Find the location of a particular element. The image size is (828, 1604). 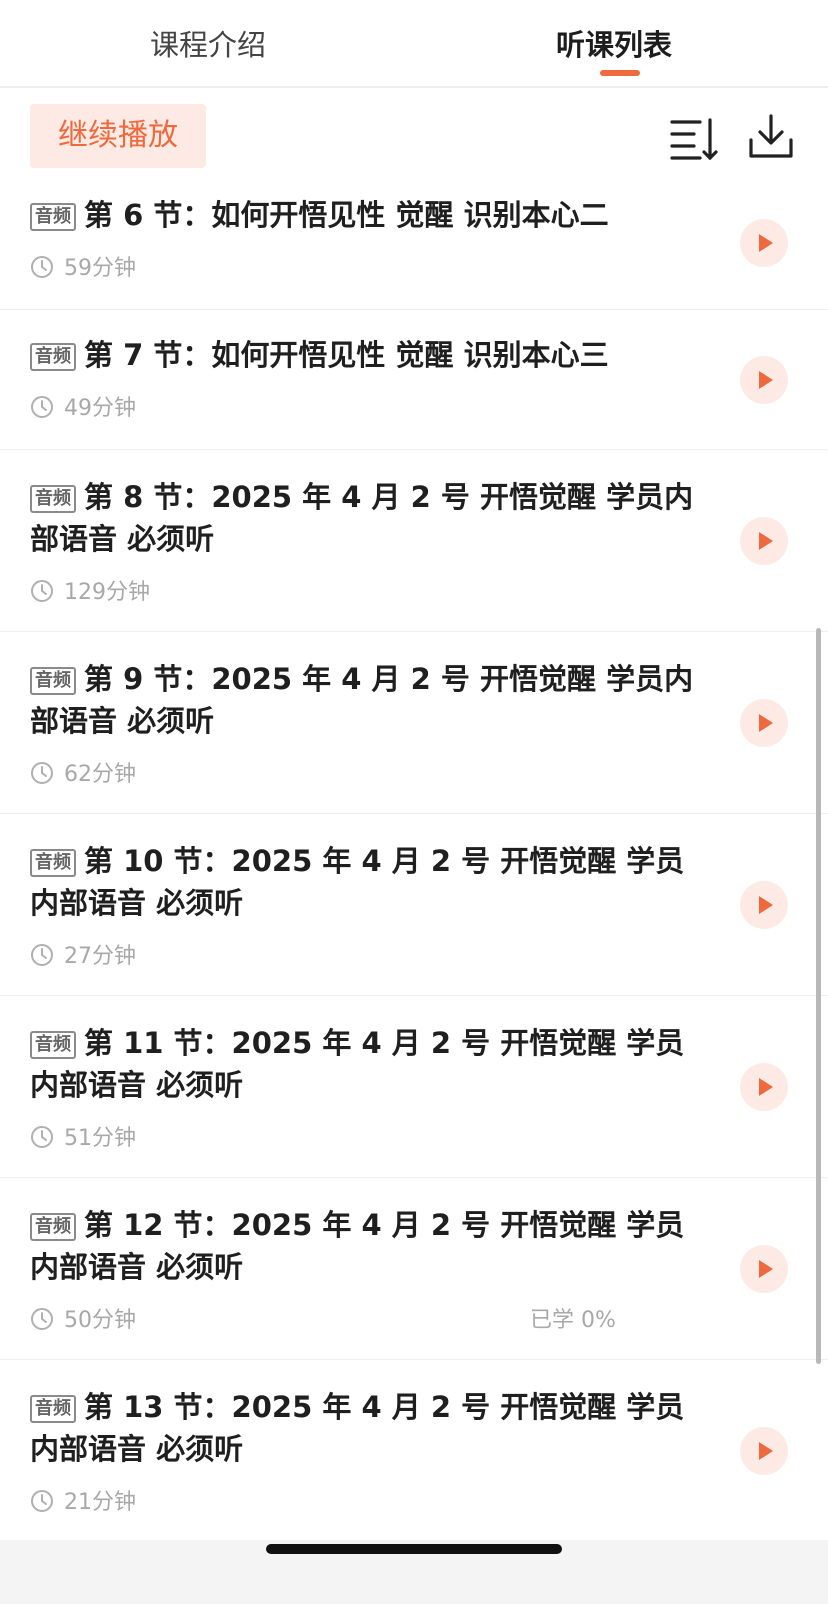

lesson-meta: 129分钟 is located at coordinates (369, 593).